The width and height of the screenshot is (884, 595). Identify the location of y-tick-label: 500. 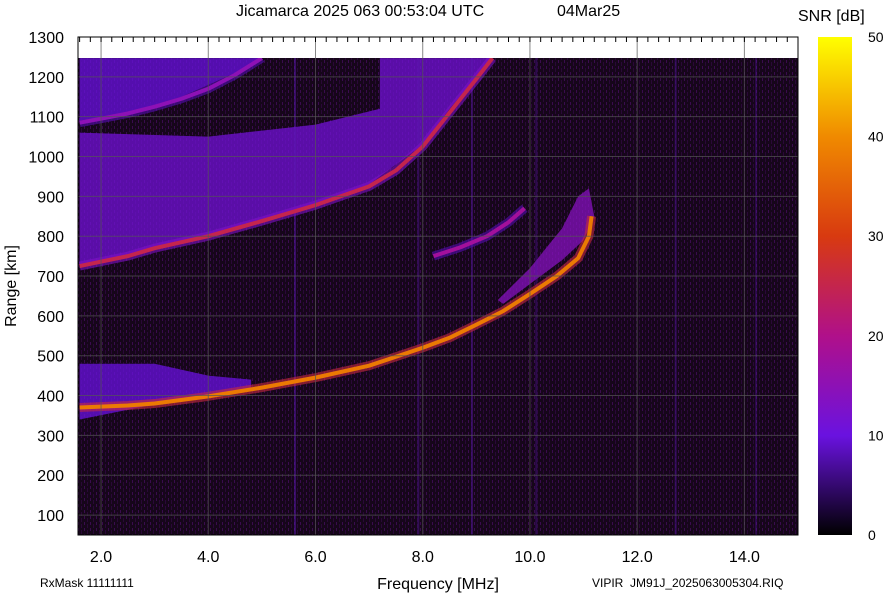
(50, 357).